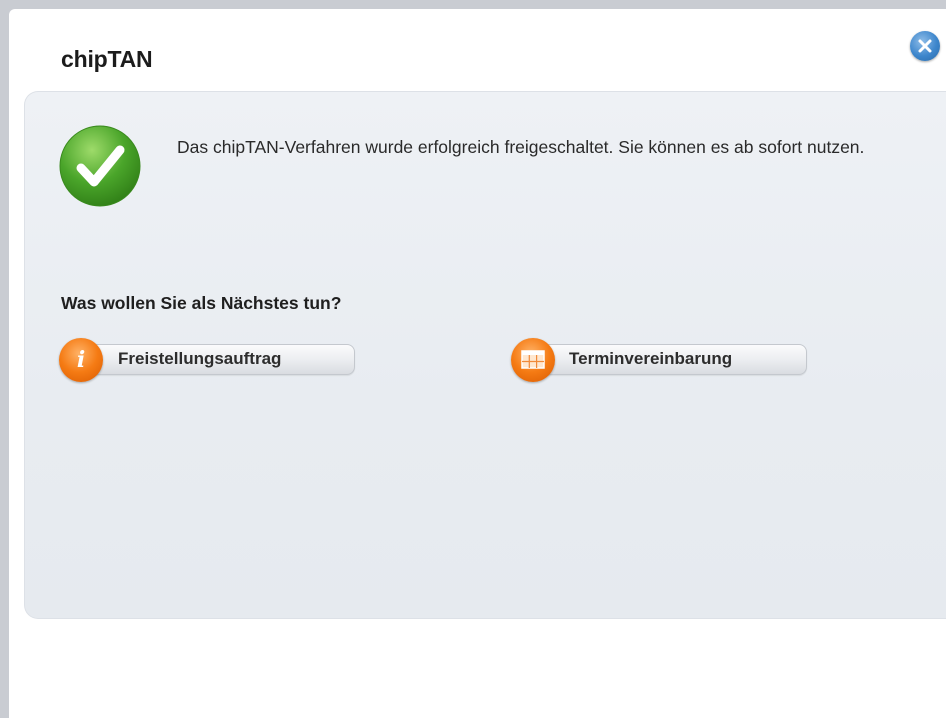  I want to click on button-label: Terminvereinbarung, so click(651, 358).